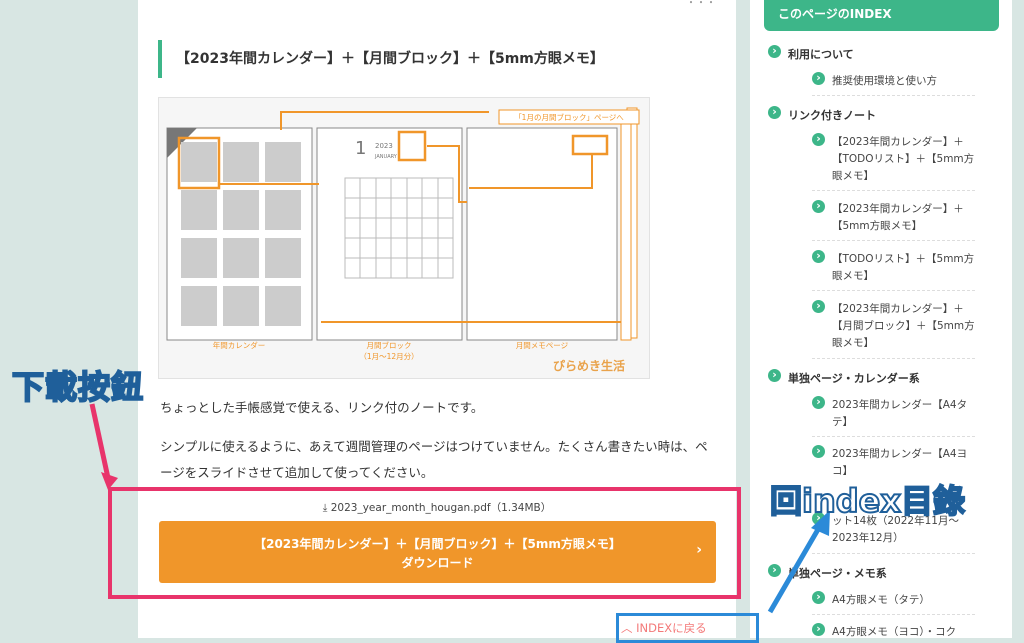  What do you see at coordinates (893, 217) in the screenshot?
I see `sidebar-item-calendar-memo: 【2023年間カレンダー】＋【5mm方眼メモ】` at bounding box center [893, 217].